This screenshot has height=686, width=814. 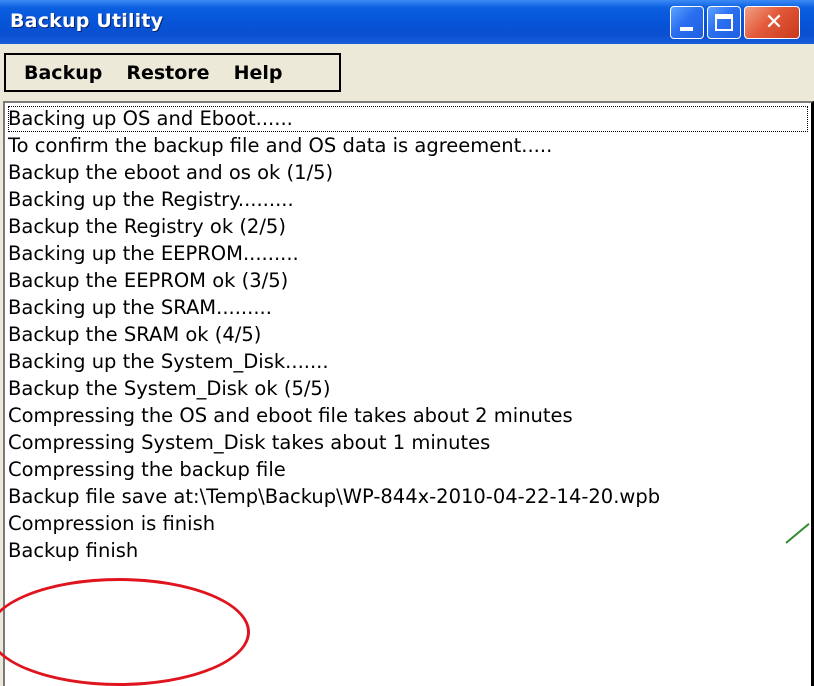 What do you see at coordinates (134, 335) in the screenshot?
I see `log-line: Backup the SRAM ok (4/5)` at bounding box center [134, 335].